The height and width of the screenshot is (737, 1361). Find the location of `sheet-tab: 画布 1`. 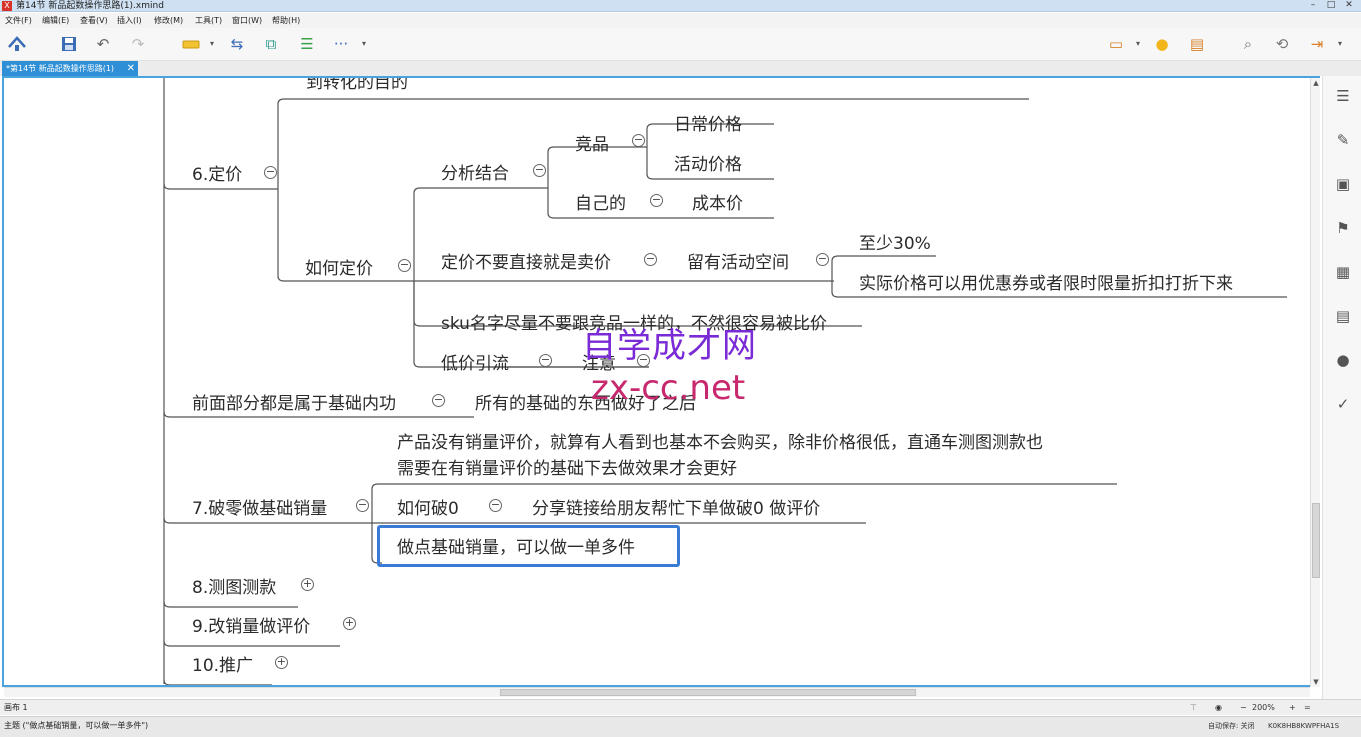

sheet-tab: 画布 1 is located at coordinates (16, 708).